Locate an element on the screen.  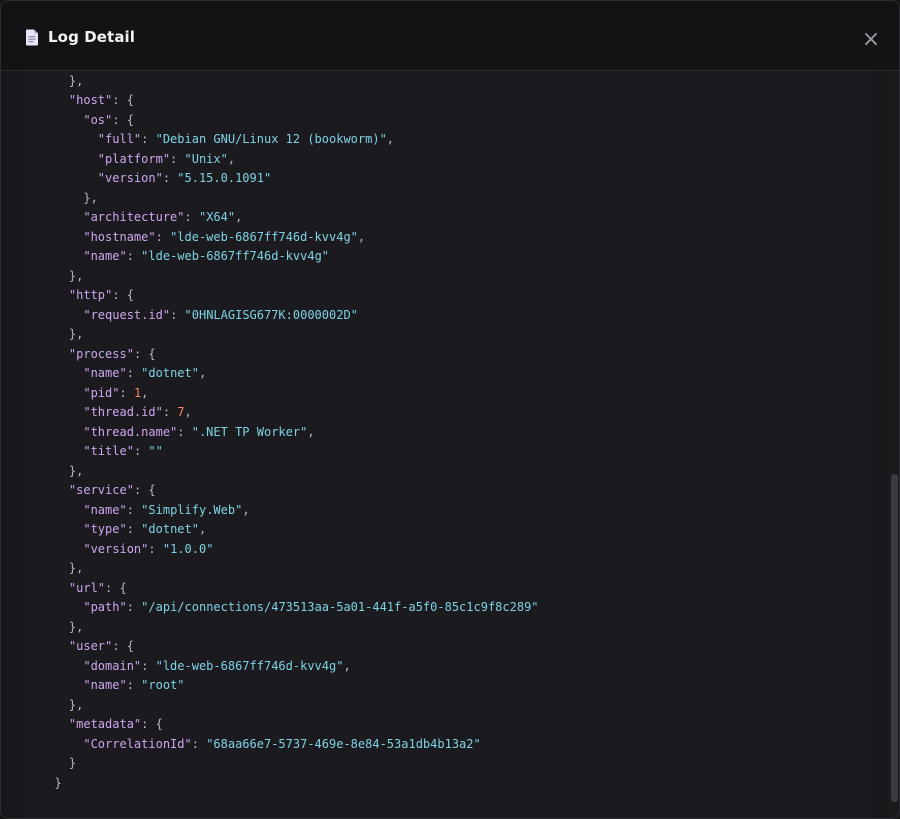
code-token: "0HNLAGISG677K:0000002D" is located at coordinates (271, 314).